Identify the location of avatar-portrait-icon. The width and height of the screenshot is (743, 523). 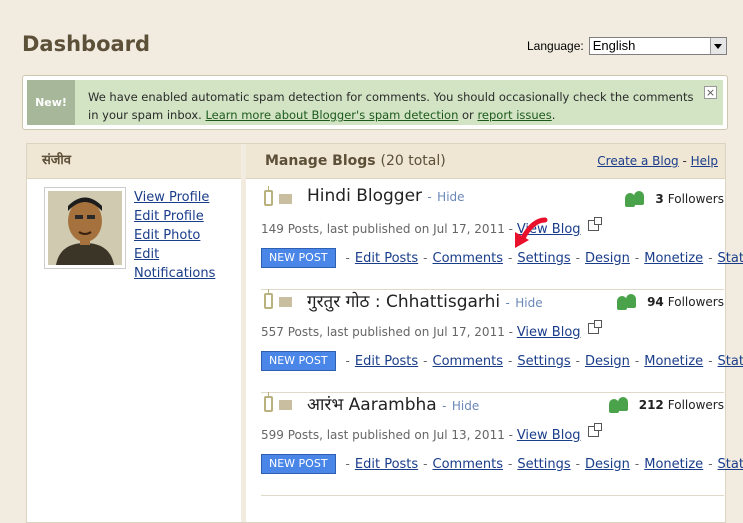
(85, 228).